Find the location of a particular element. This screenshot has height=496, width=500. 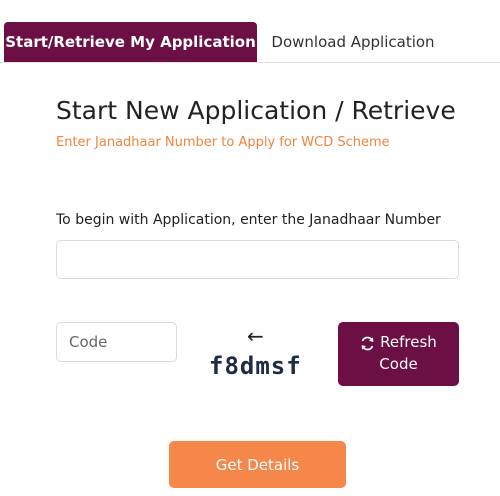

refresh-code-line: Refresh is located at coordinates (398, 343).